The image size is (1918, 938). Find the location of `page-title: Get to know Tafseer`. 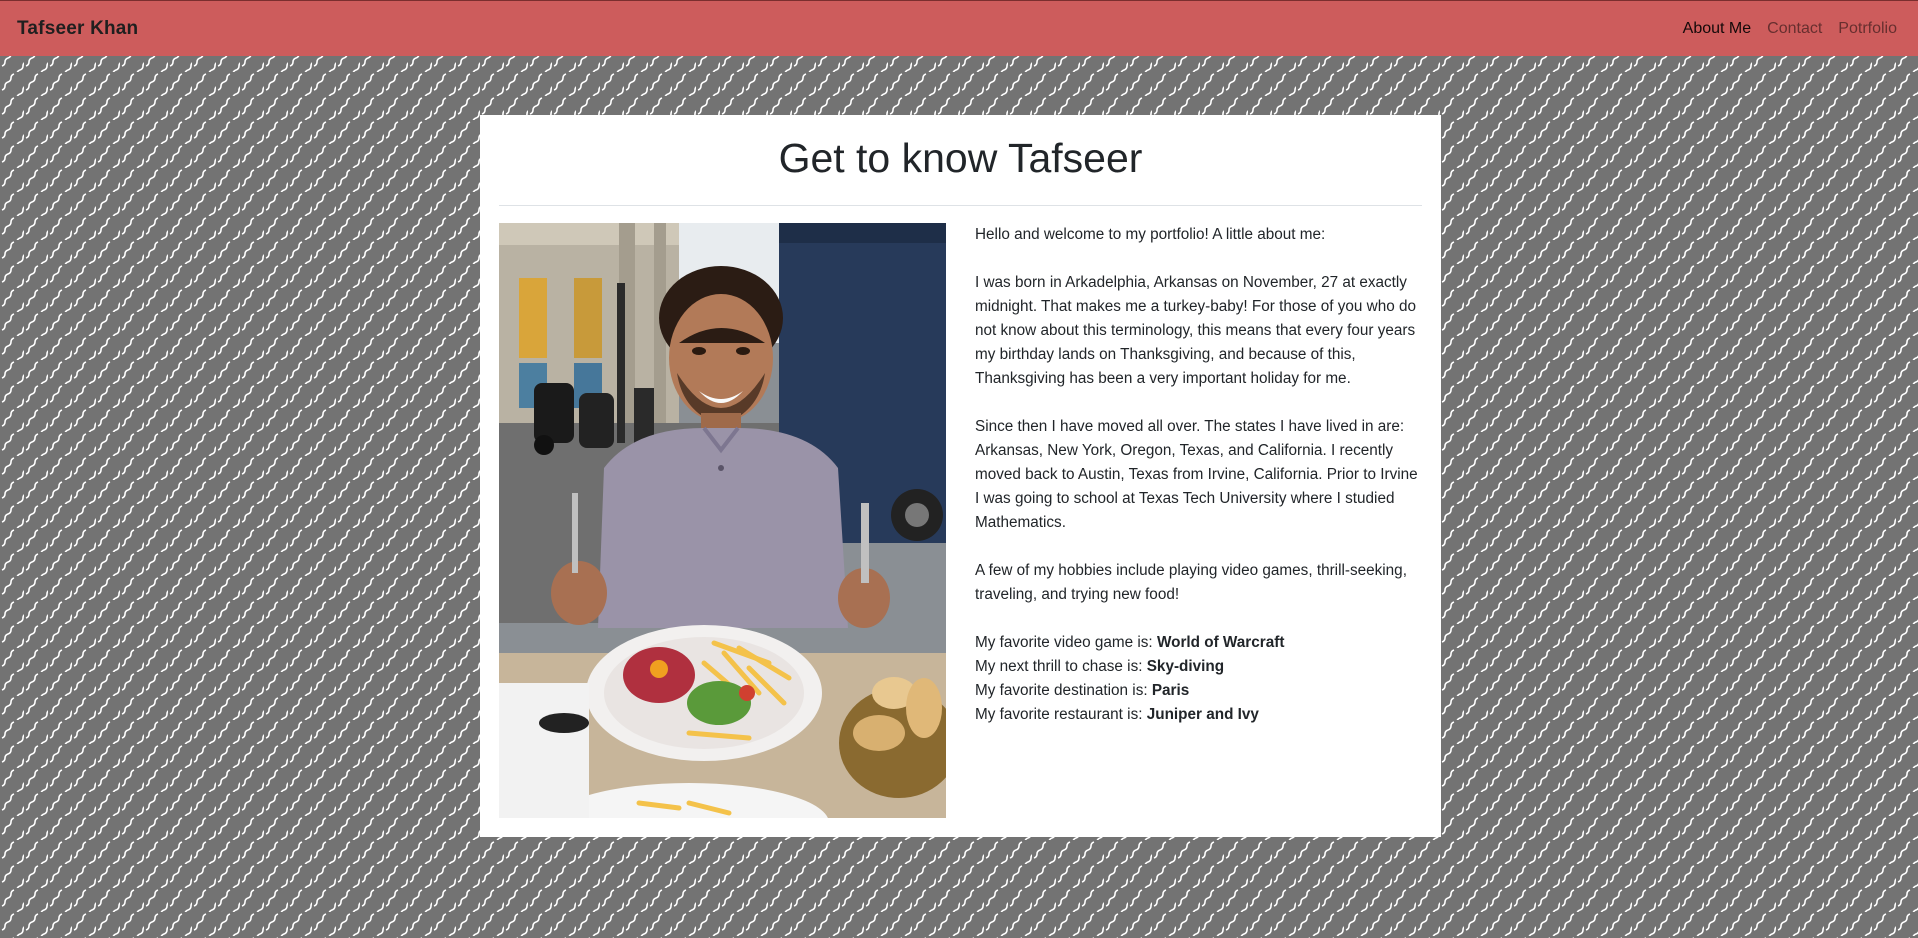

page-title: Get to know Tafseer is located at coordinates (960, 158).